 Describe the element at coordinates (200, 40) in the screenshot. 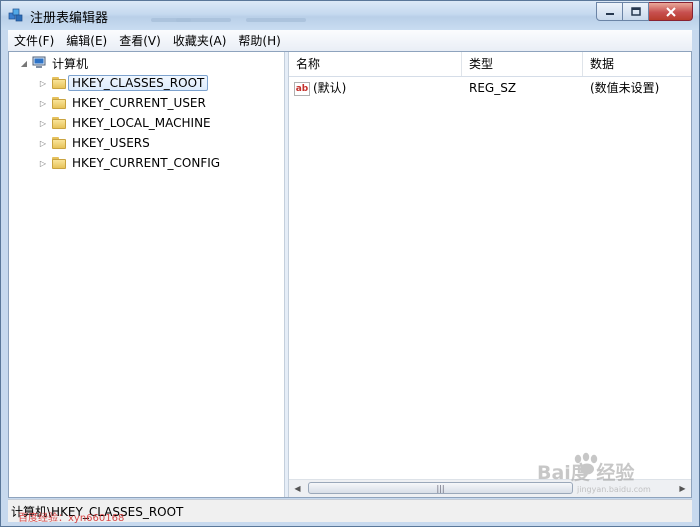

I see `menu-favorites: 收藏夹(A)` at that location.